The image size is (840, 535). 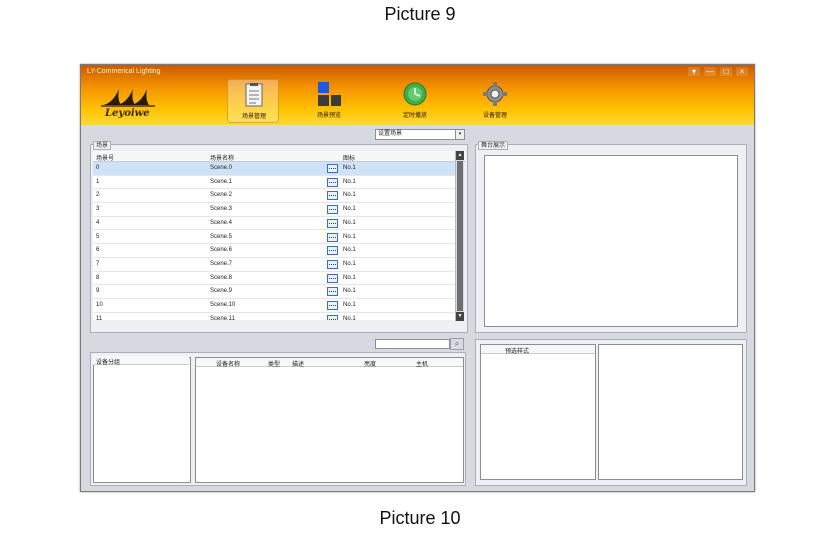 What do you see at coordinates (460, 316) in the screenshot?
I see `scroll-down-icon: ▼` at bounding box center [460, 316].